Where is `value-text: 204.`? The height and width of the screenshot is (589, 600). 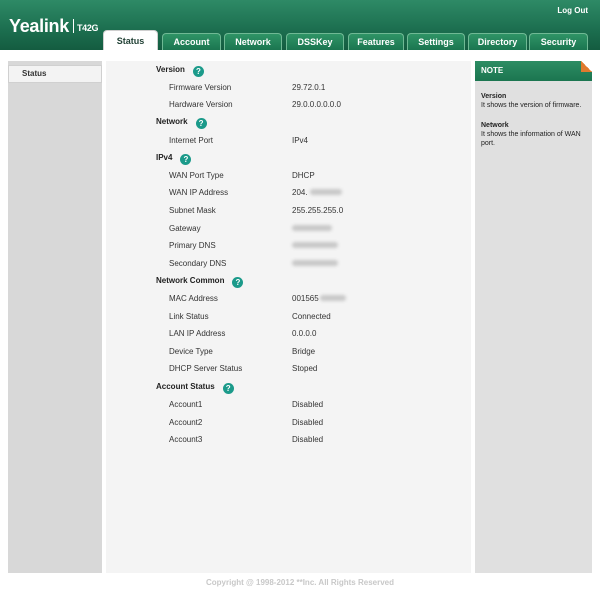
value-text: 204. is located at coordinates (300, 192).